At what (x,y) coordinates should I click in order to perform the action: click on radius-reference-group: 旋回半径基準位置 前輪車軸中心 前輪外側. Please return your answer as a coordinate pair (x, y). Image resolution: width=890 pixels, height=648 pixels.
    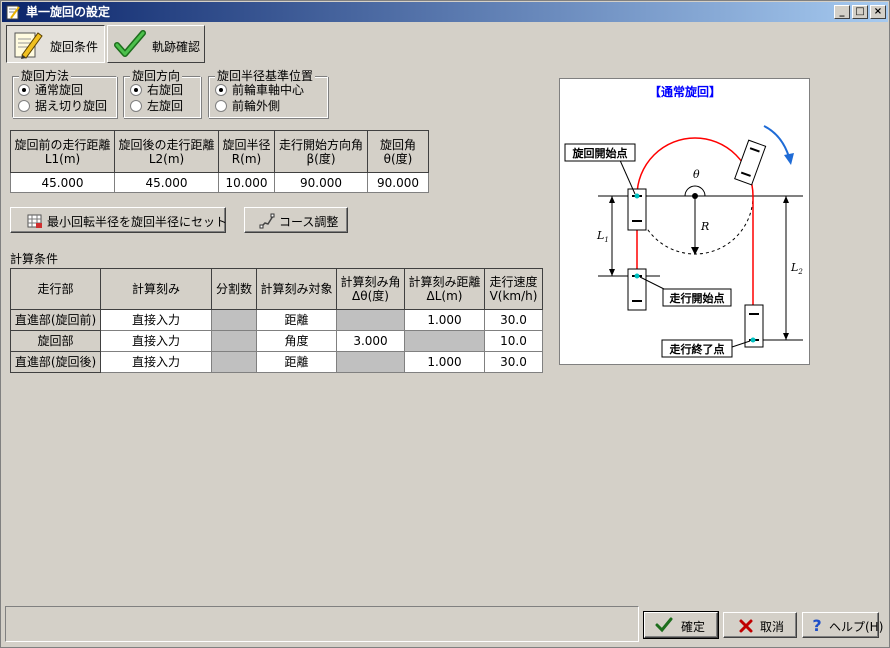
    Looking at the image, I should click on (268, 93).